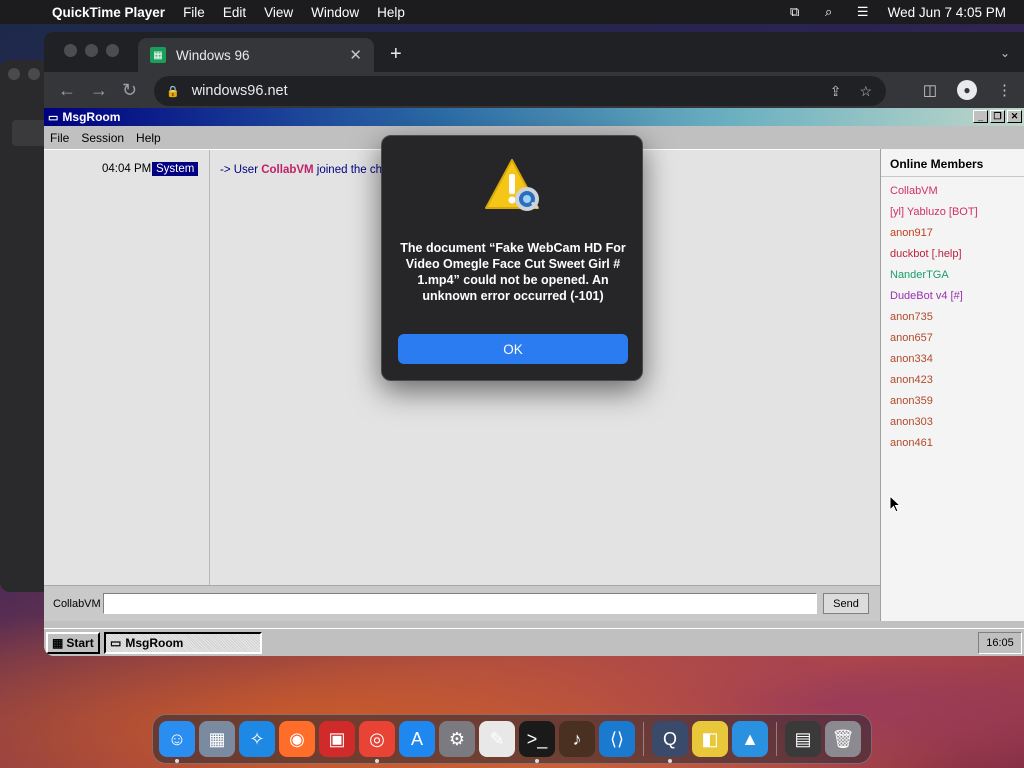 Image resolution: width=1024 pixels, height=768 pixels. I want to click on msgroom-titlebar: ▭ MsgRoom _ ❐ ✕, so click(534, 117).